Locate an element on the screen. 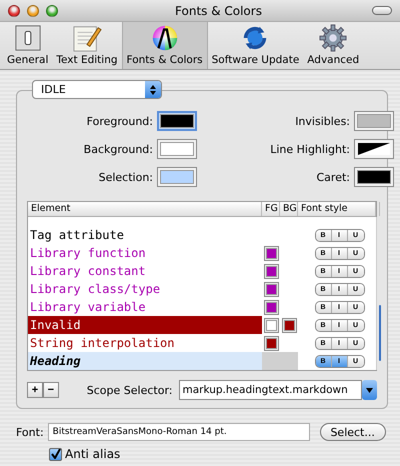  minimize-button is located at coordinates (33, 10).